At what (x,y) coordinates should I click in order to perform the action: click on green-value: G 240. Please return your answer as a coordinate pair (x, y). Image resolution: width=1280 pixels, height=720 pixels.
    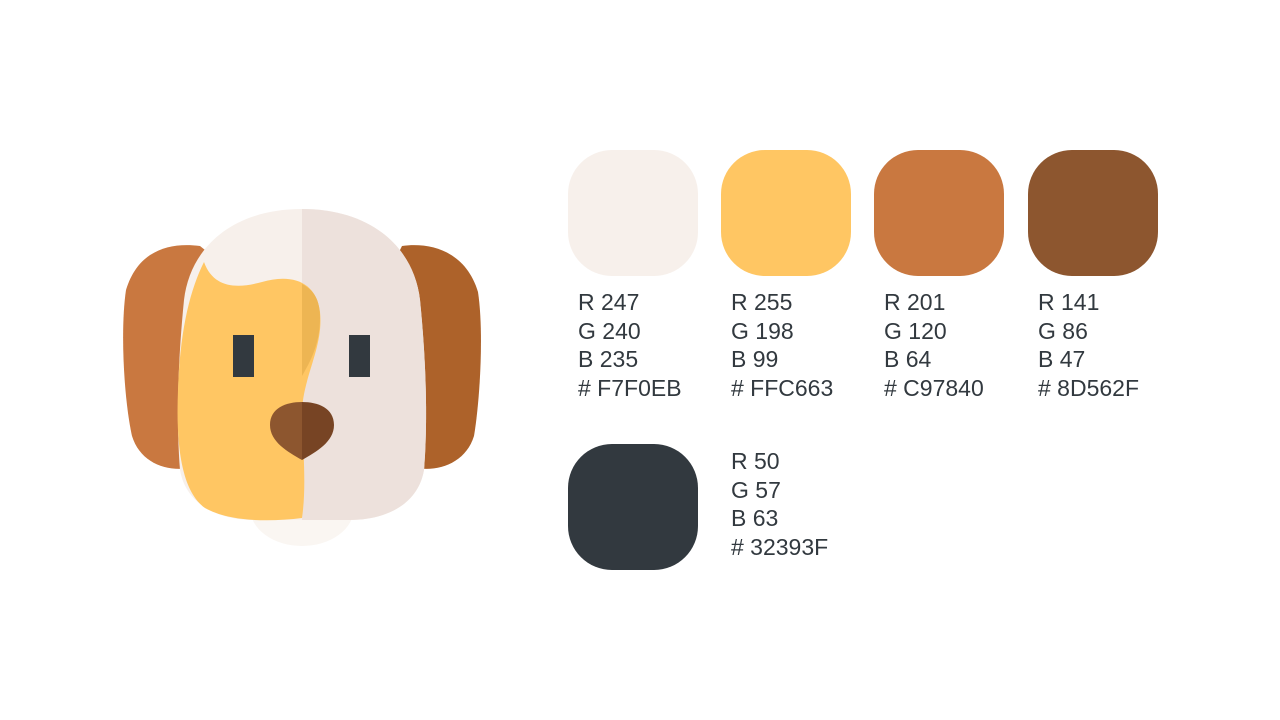
    Looking at the image, I should click on (609, 330).